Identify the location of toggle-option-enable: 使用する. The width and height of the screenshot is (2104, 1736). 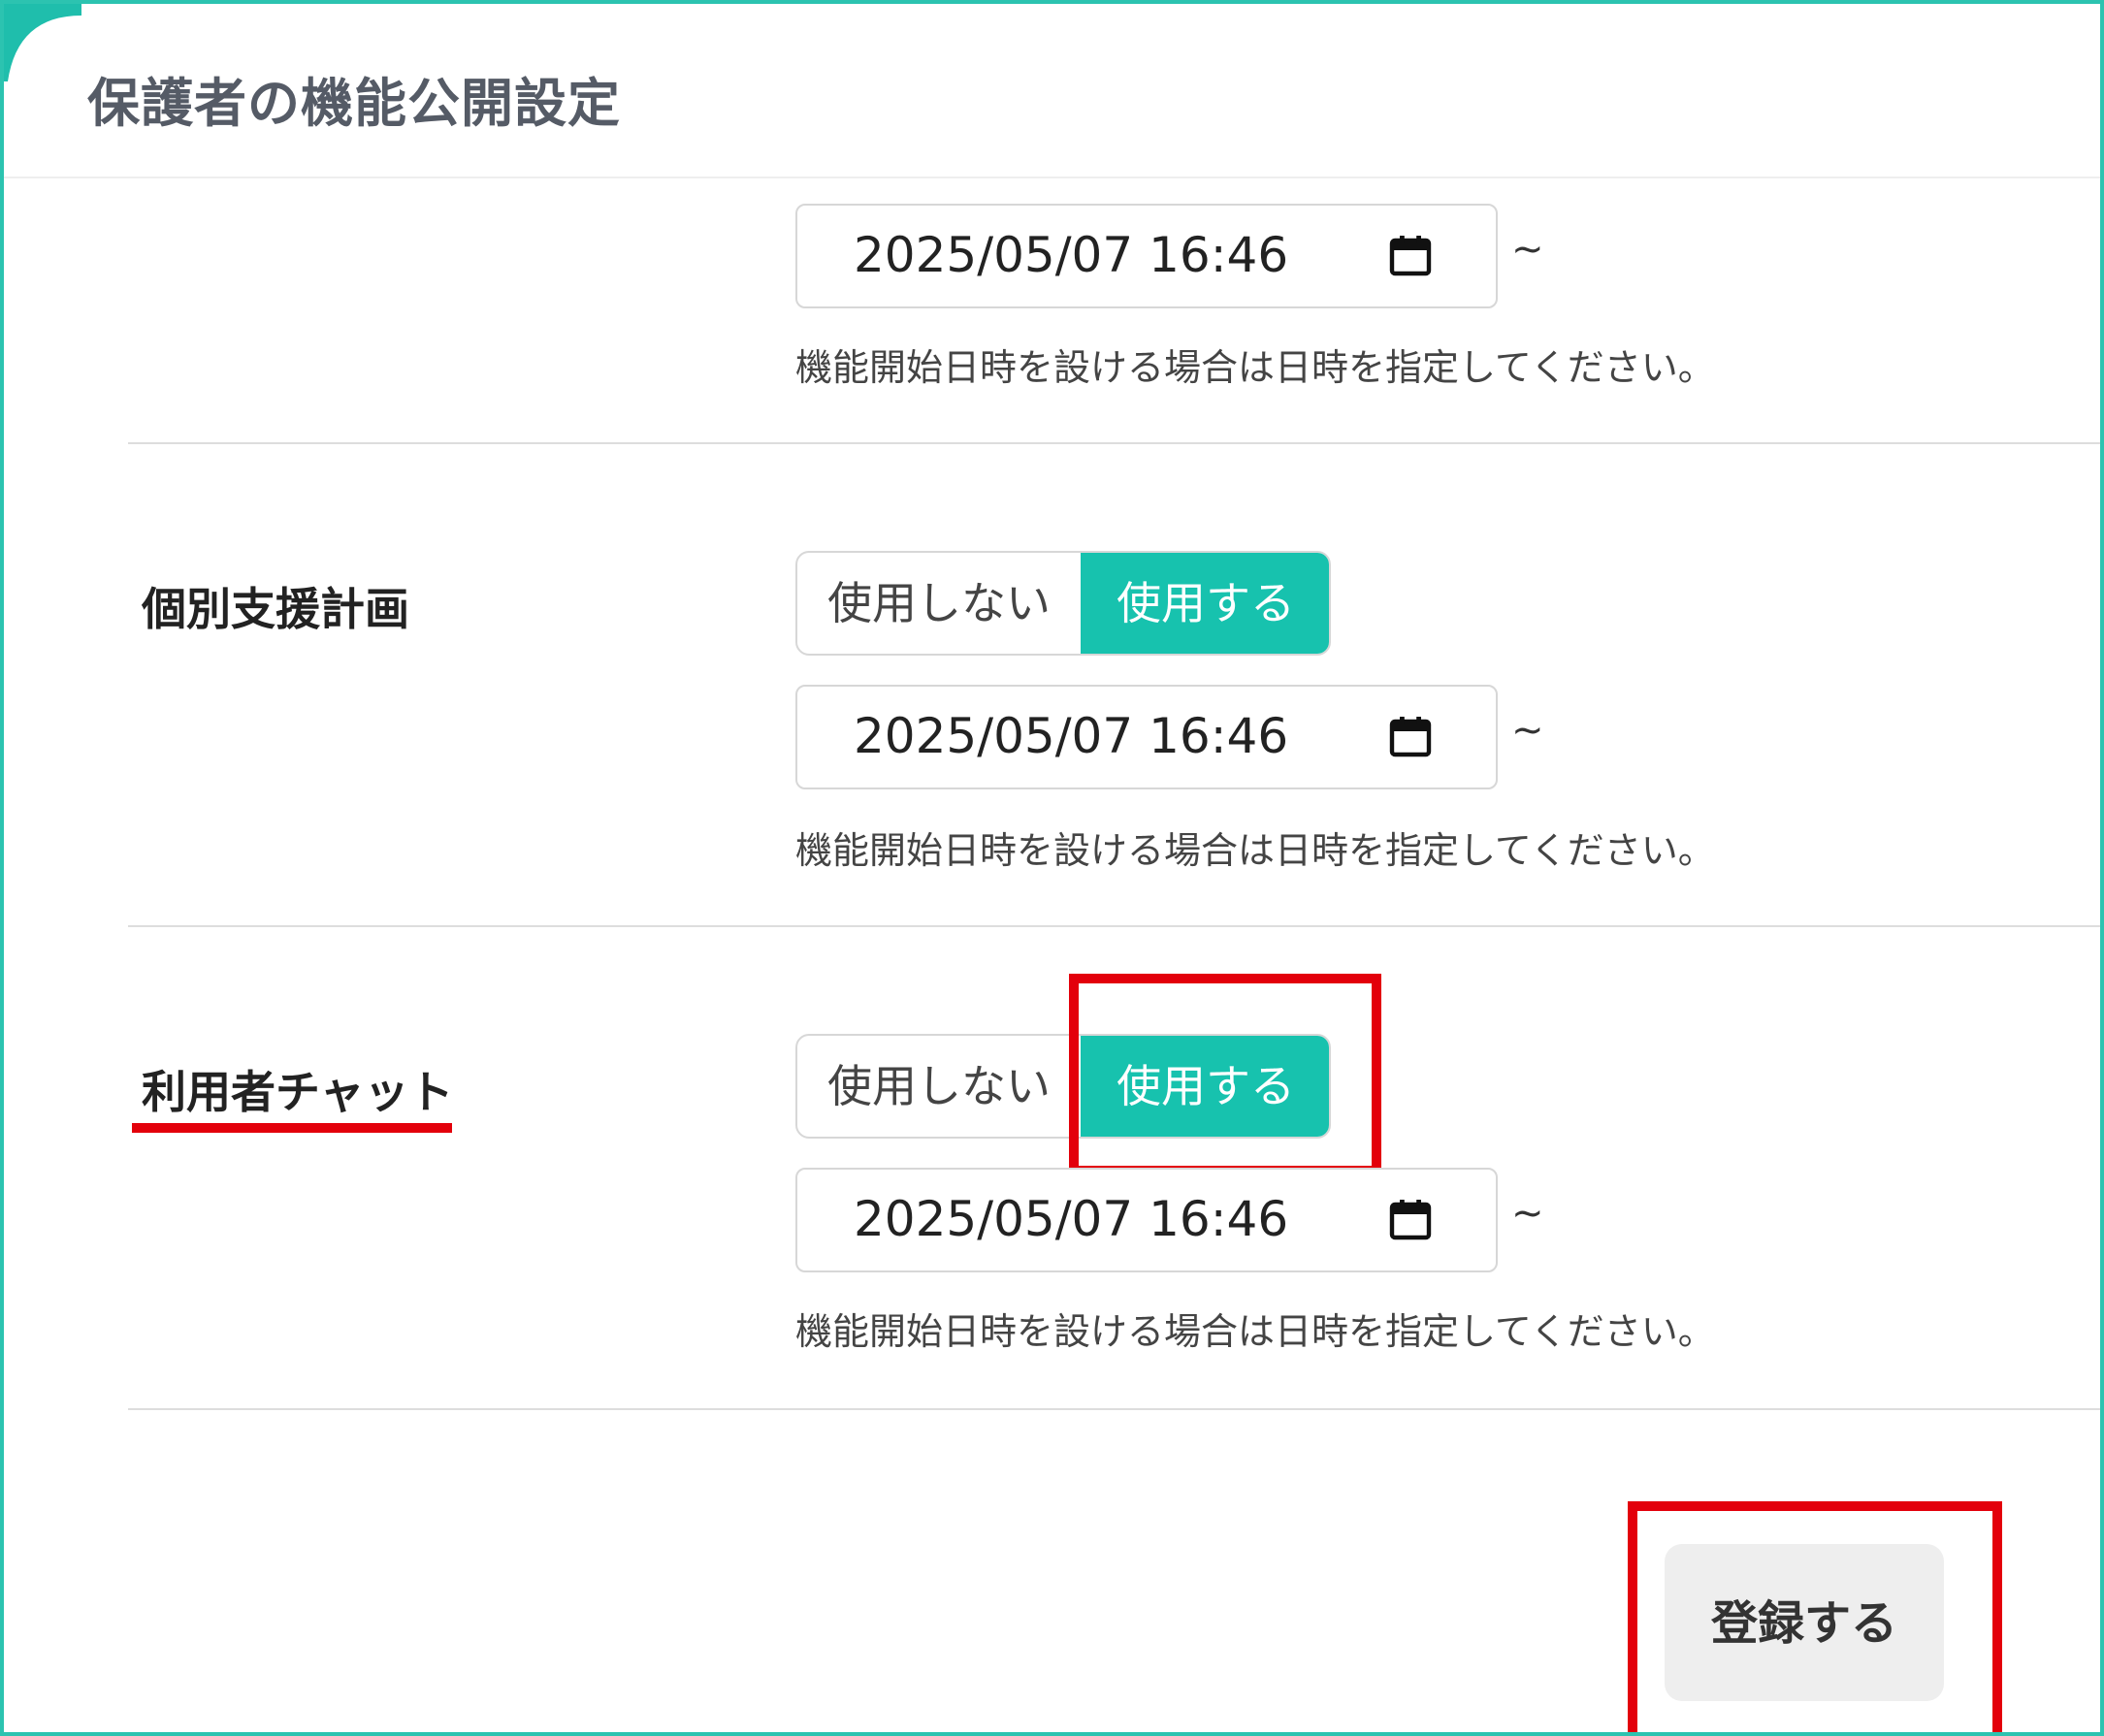
(1205, 603).